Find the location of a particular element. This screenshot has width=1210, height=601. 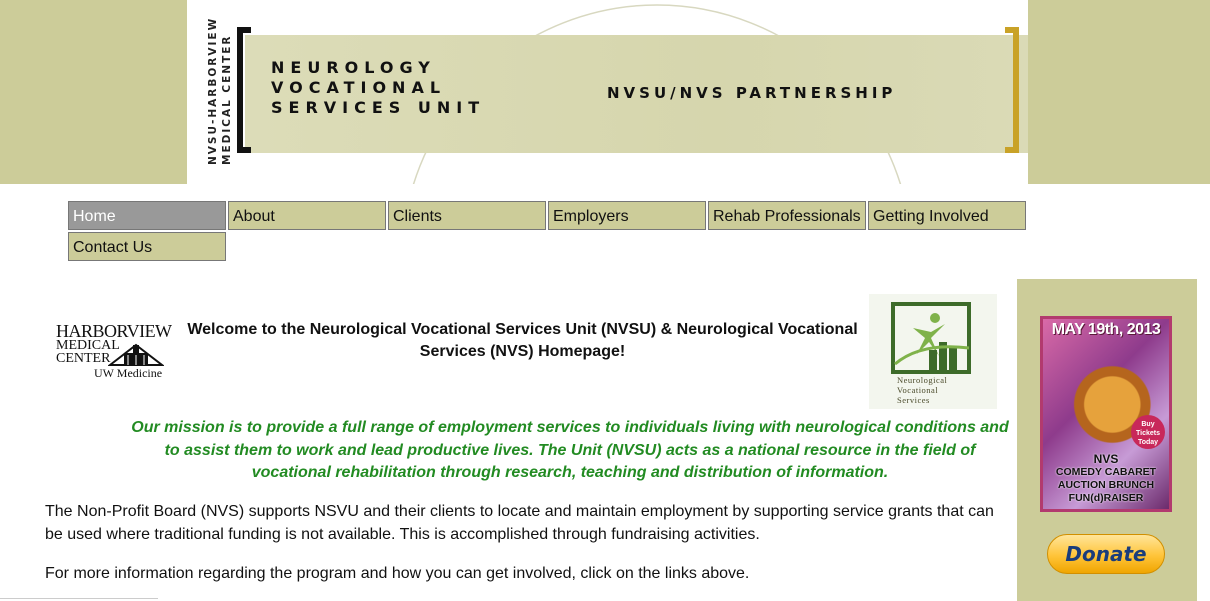

nav-item-home: Home is located at coordinates (147, 215).